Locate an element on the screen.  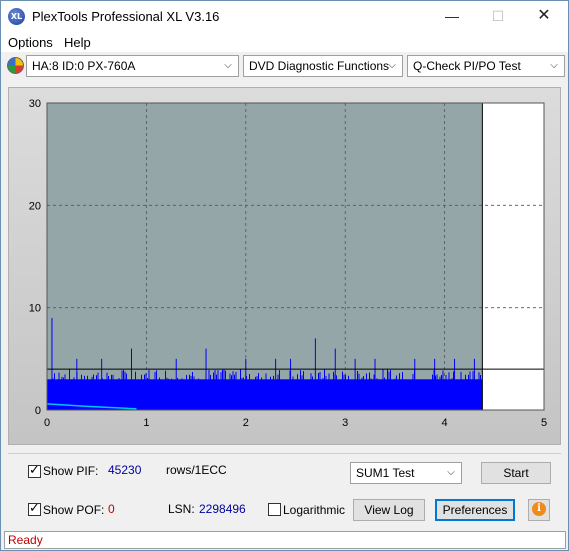
info-button: i is located at coordinates (539, 510).